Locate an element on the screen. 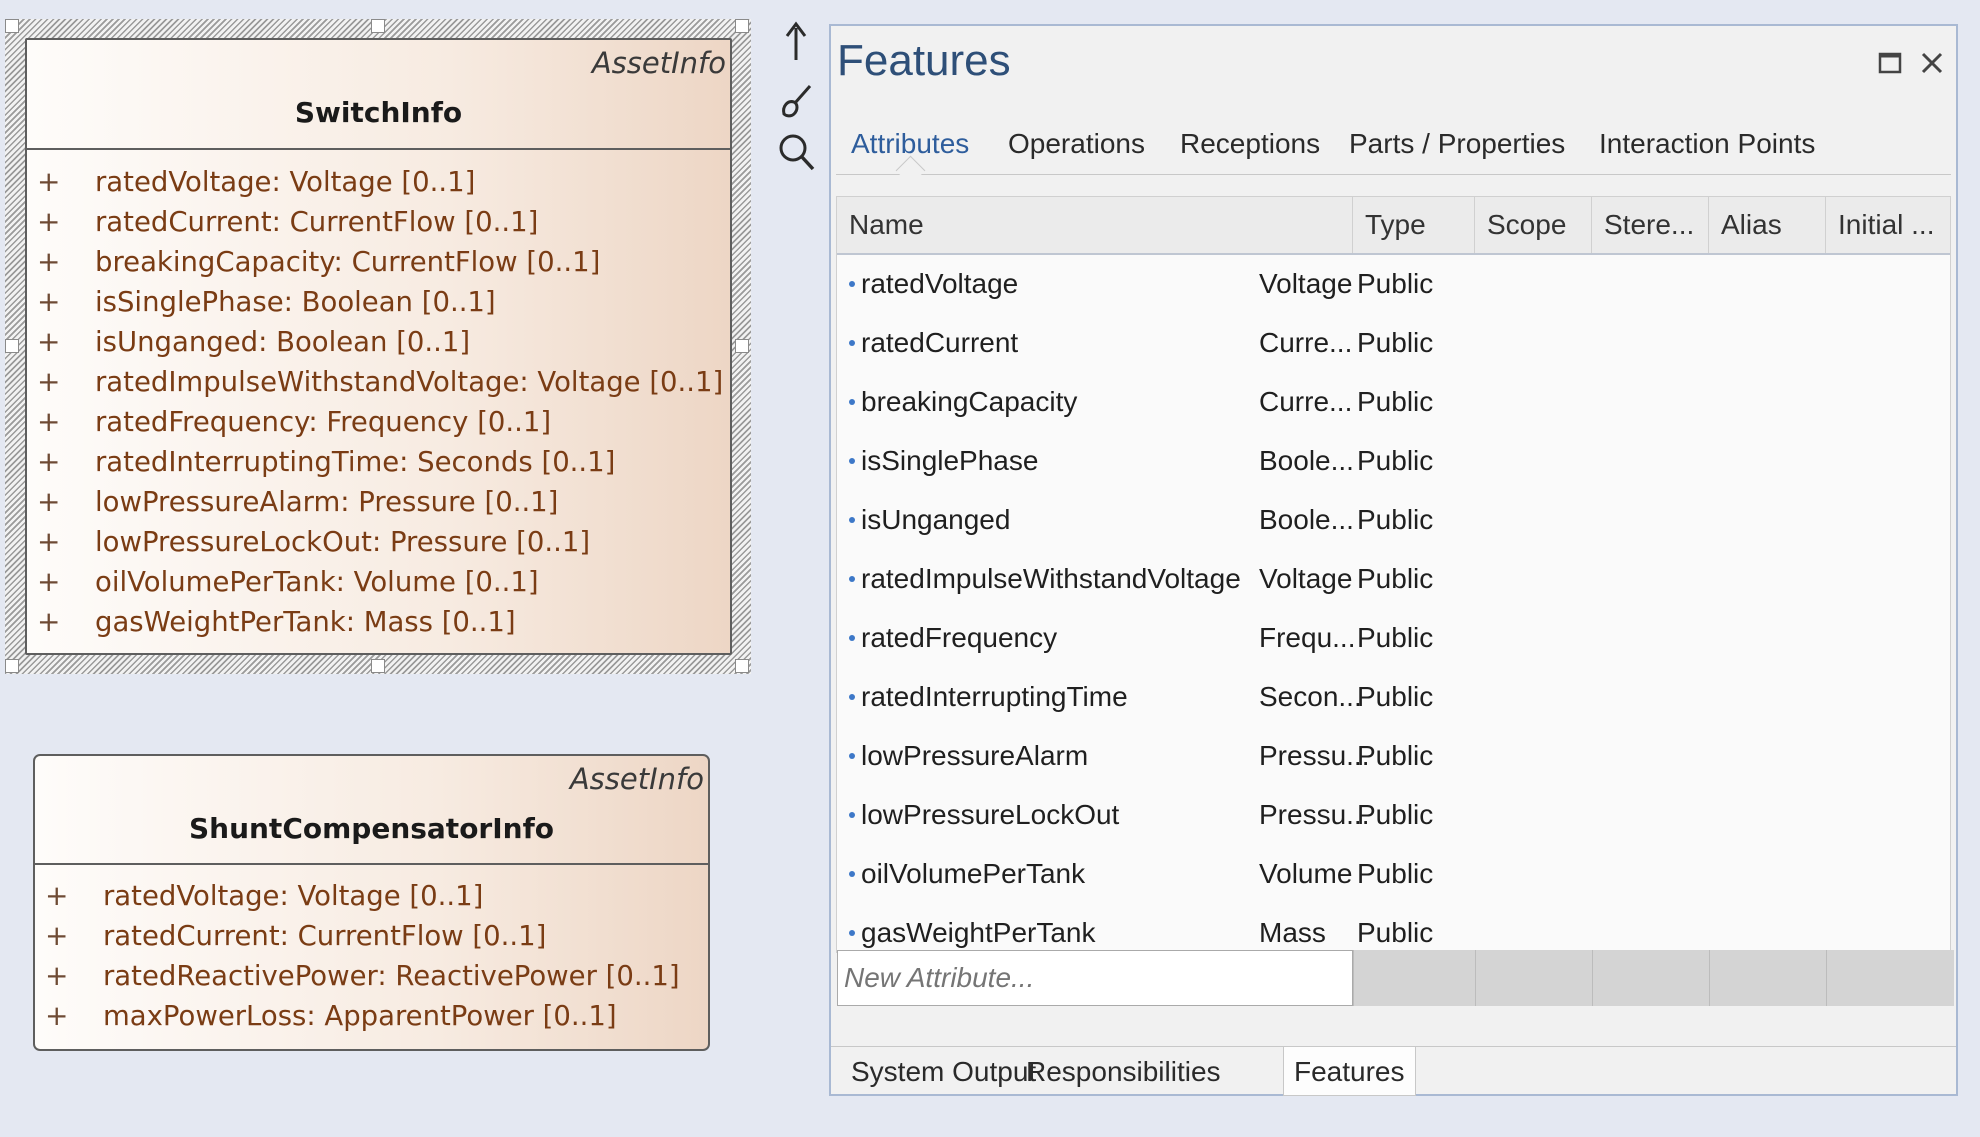  attribute-text: lowPressureLockOut: Pressure [0..1] is located at coordinates (343, 542).